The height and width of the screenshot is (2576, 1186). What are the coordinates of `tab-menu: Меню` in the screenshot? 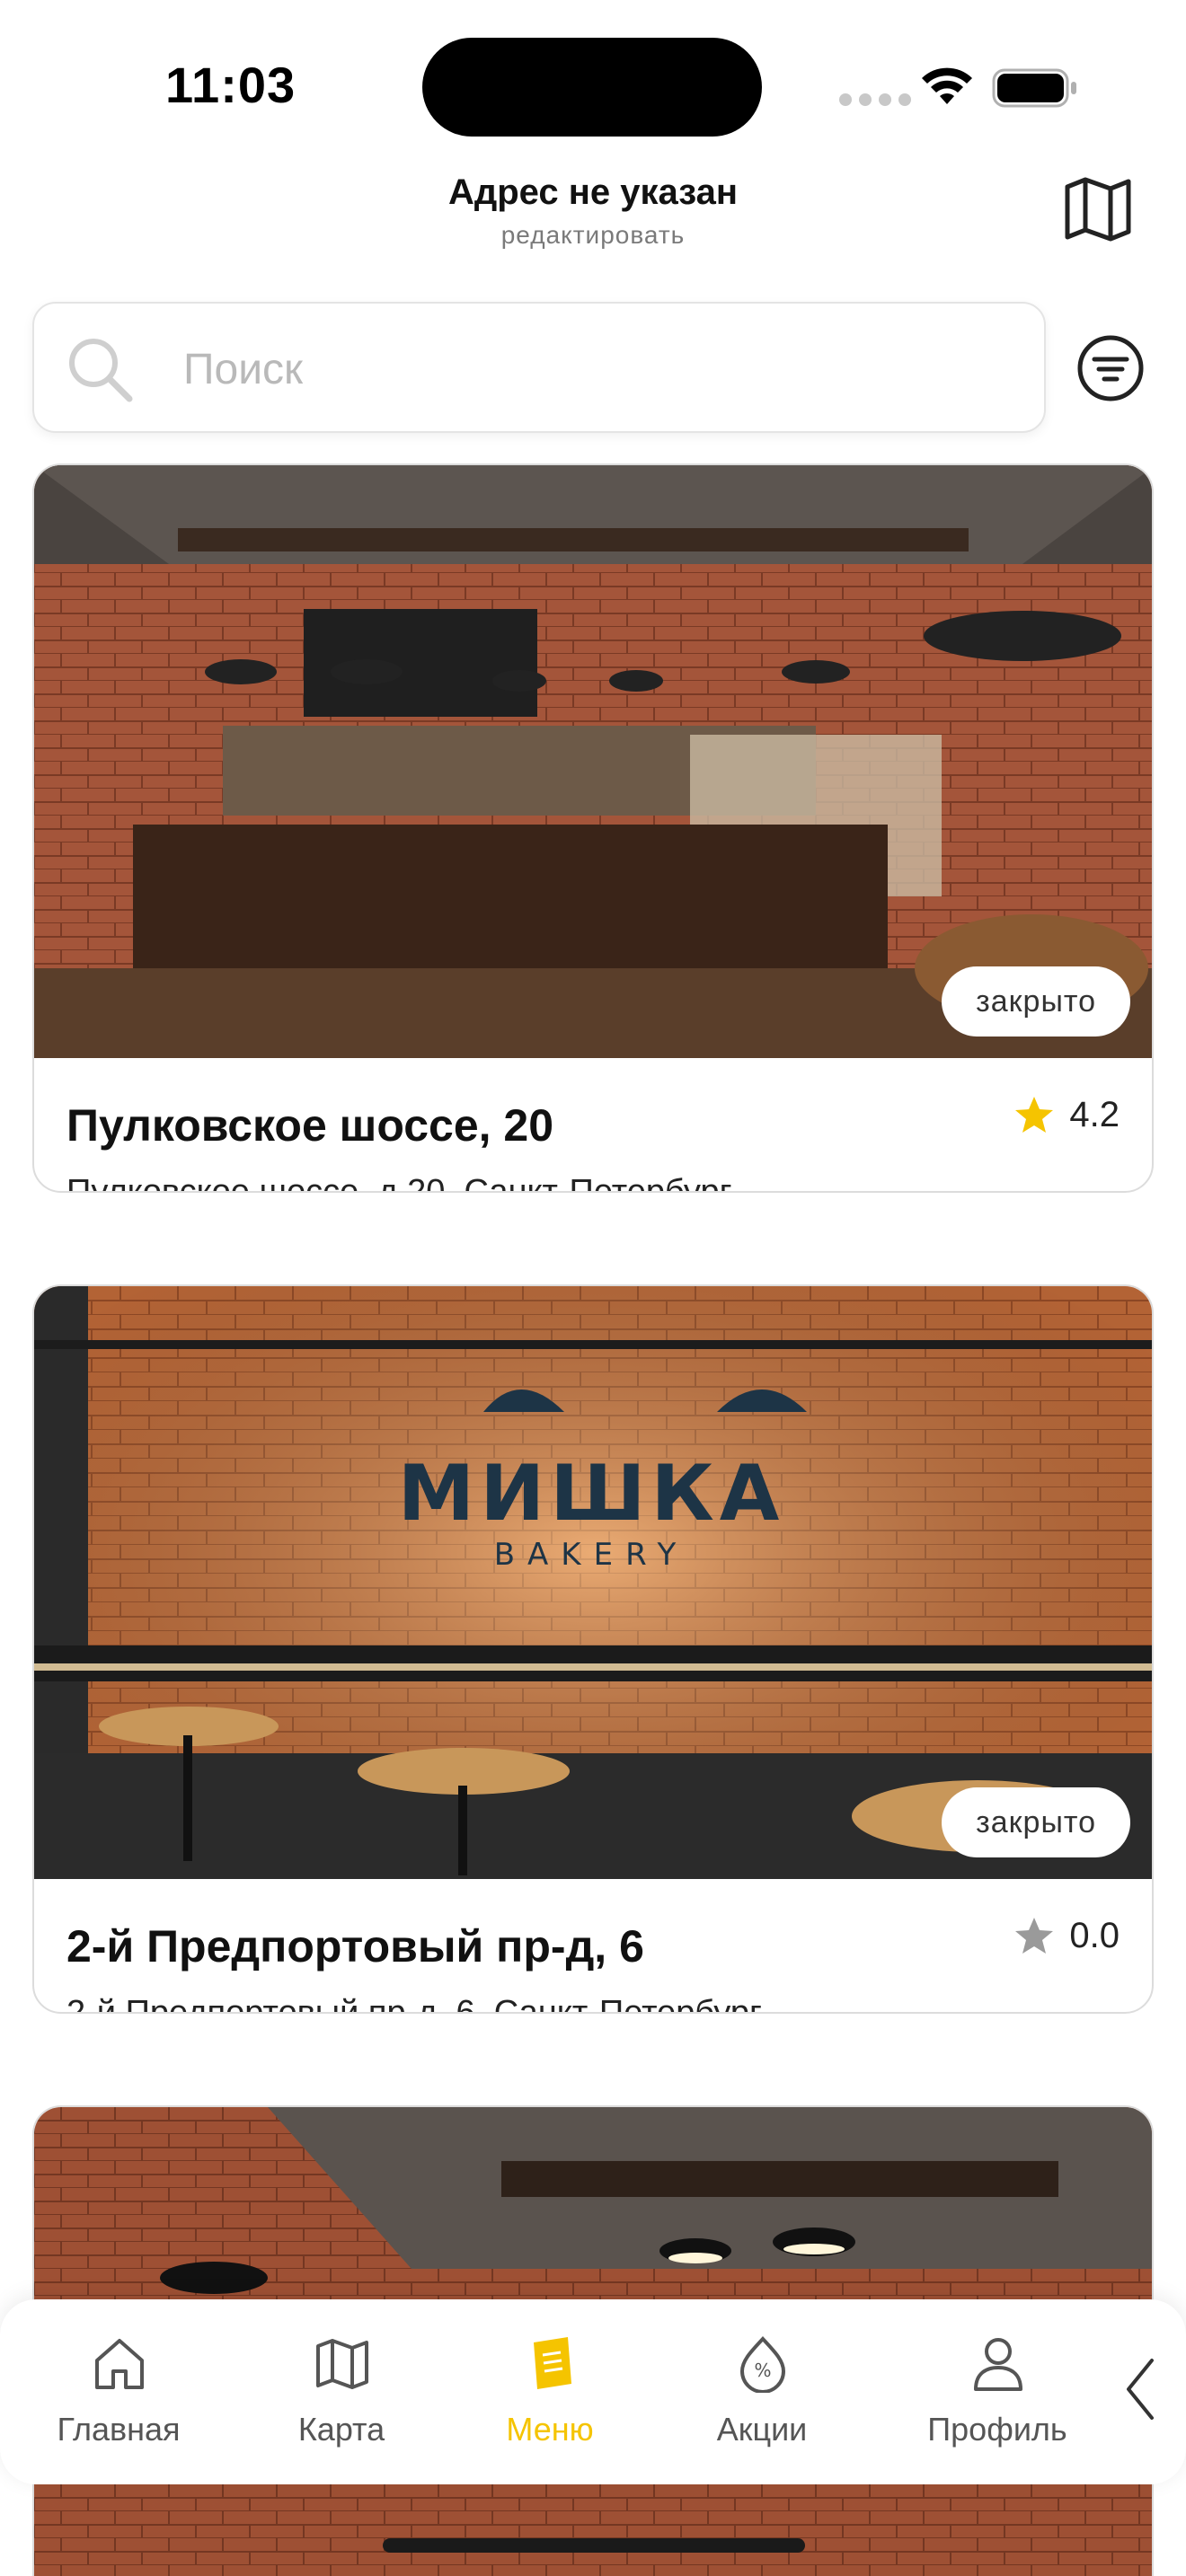 It's located at (550, 2391).